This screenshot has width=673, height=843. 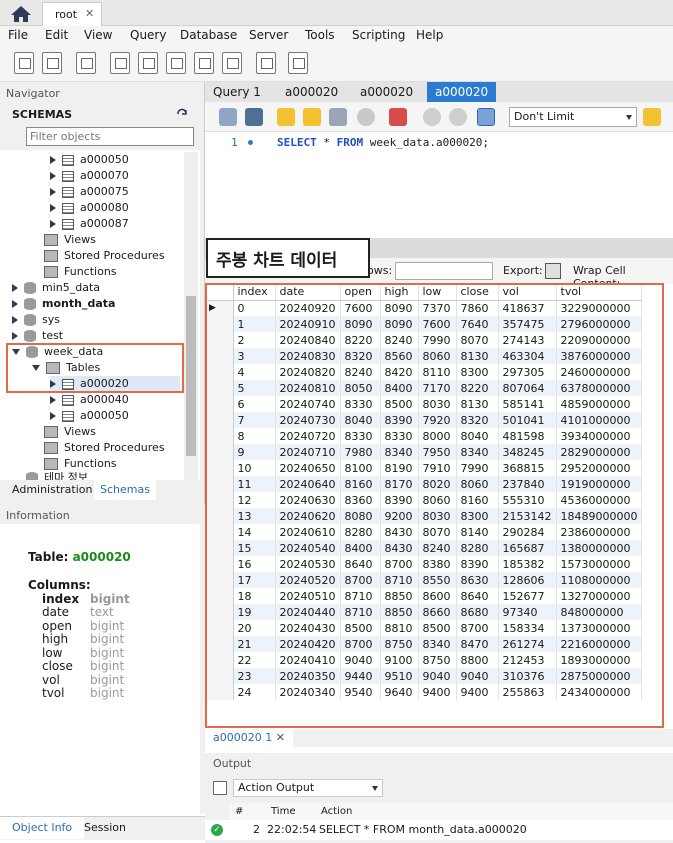 I want to click on tab-a000020-active: a000020, so click(x=462, y=92).